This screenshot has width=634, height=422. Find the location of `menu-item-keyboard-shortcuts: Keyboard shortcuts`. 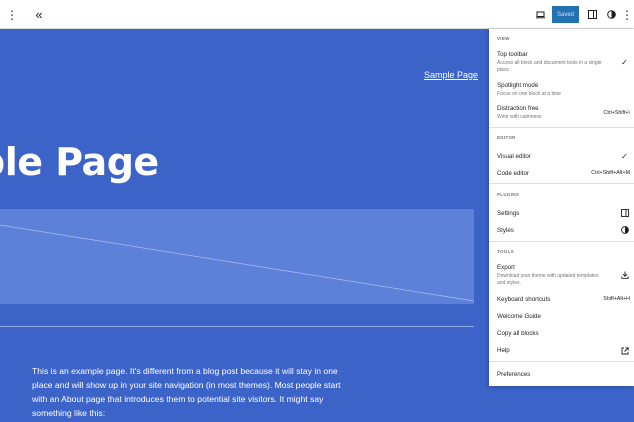

menu-item-keyboard-shortcuts: Keyboard shortcuts is located at coordinates (523, 299).